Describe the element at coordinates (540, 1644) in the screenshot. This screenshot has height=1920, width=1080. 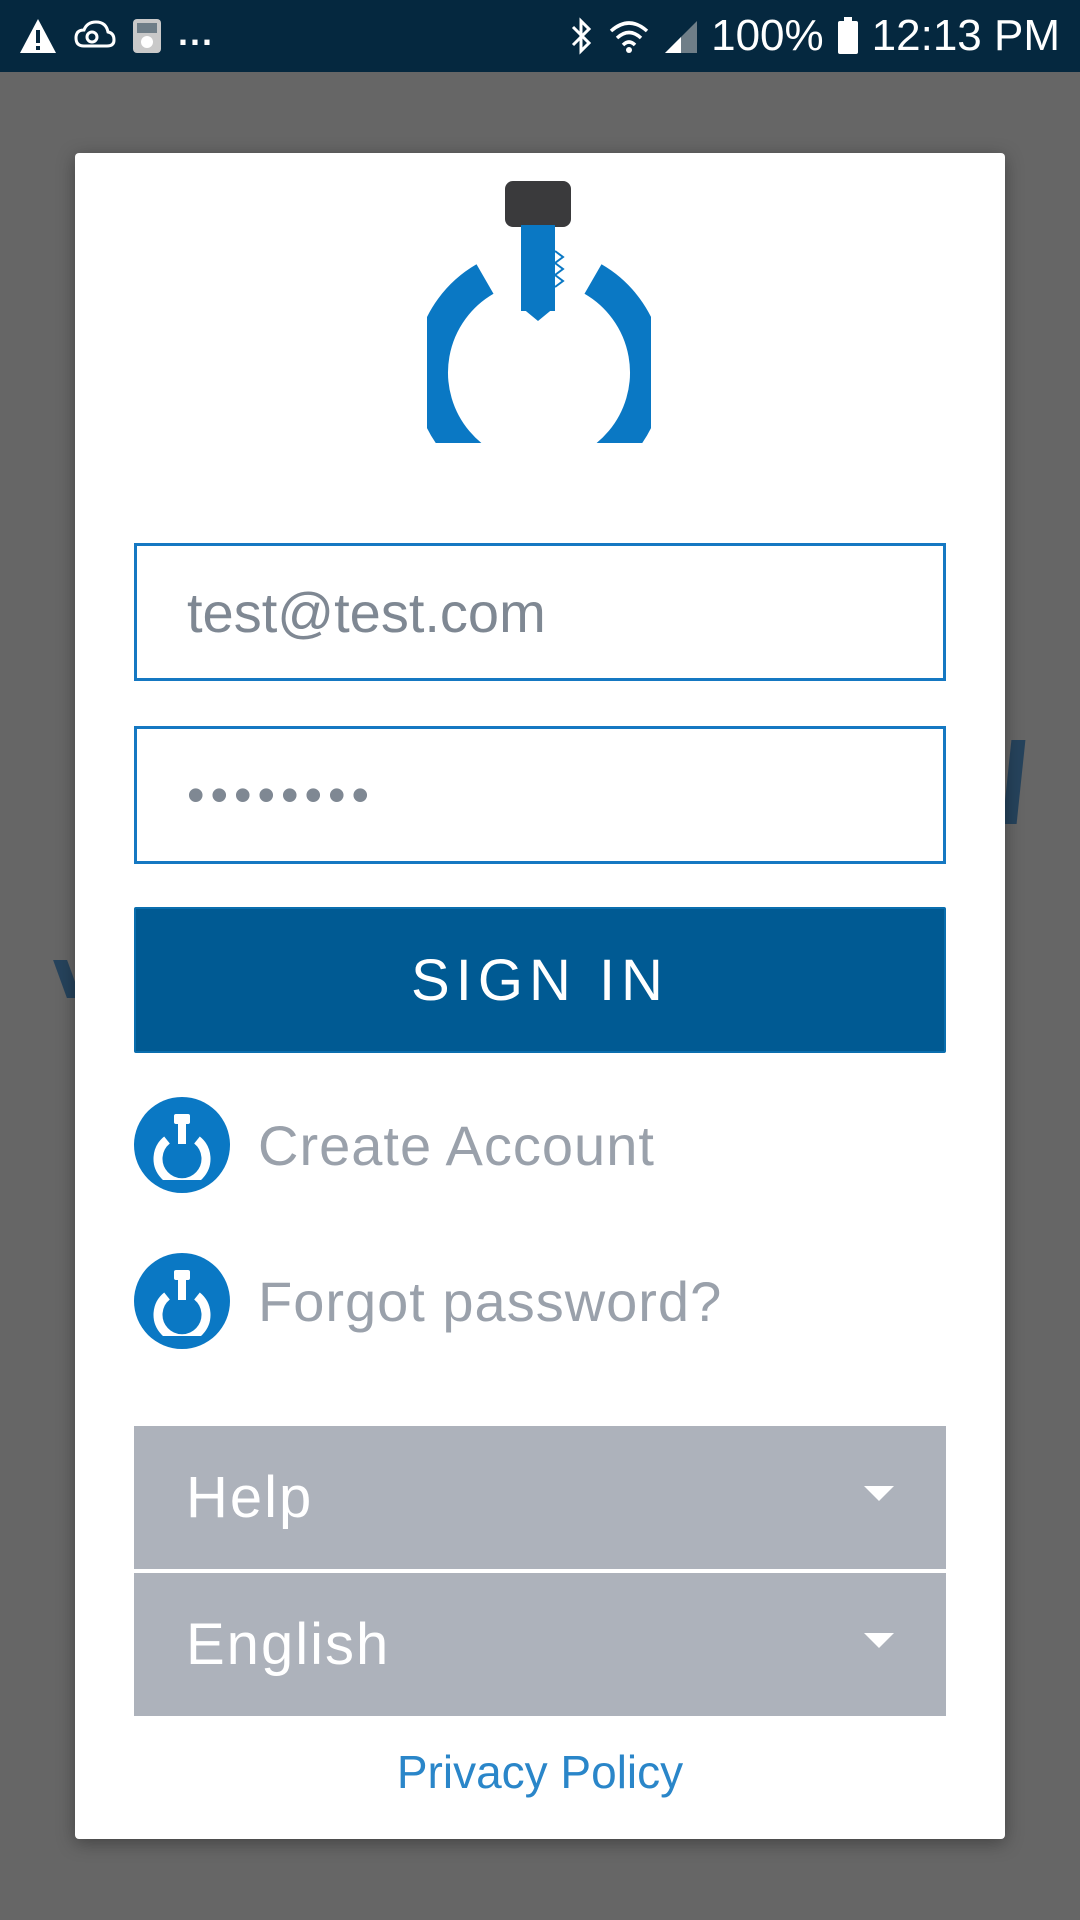
I see `language-dropdown: English` at that location.